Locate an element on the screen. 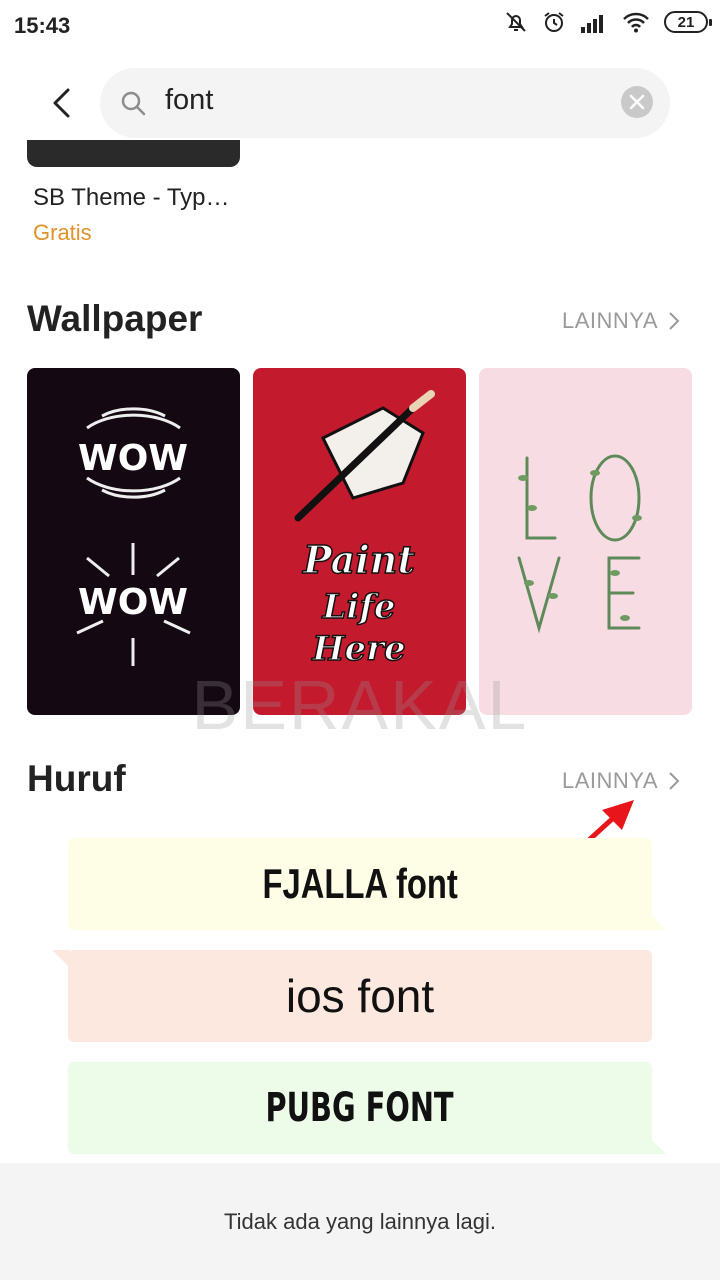  footer-text: Tidak ada yang lainnya lagi. is located at coordinates (360, 1221).